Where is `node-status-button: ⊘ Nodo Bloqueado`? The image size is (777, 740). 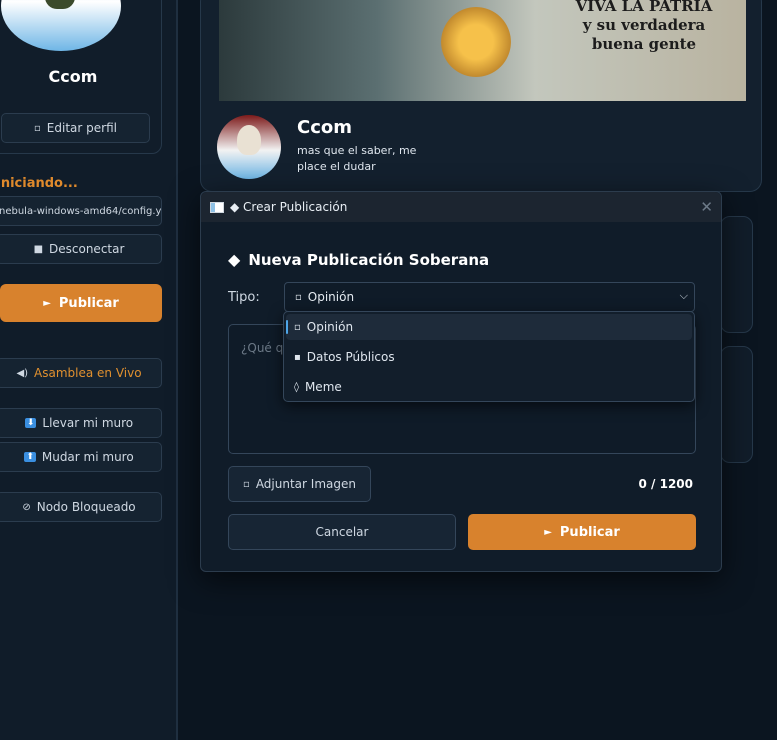 node-status-button: ⊘ Nodo Bloqueado is located at coordinates (81, 507).